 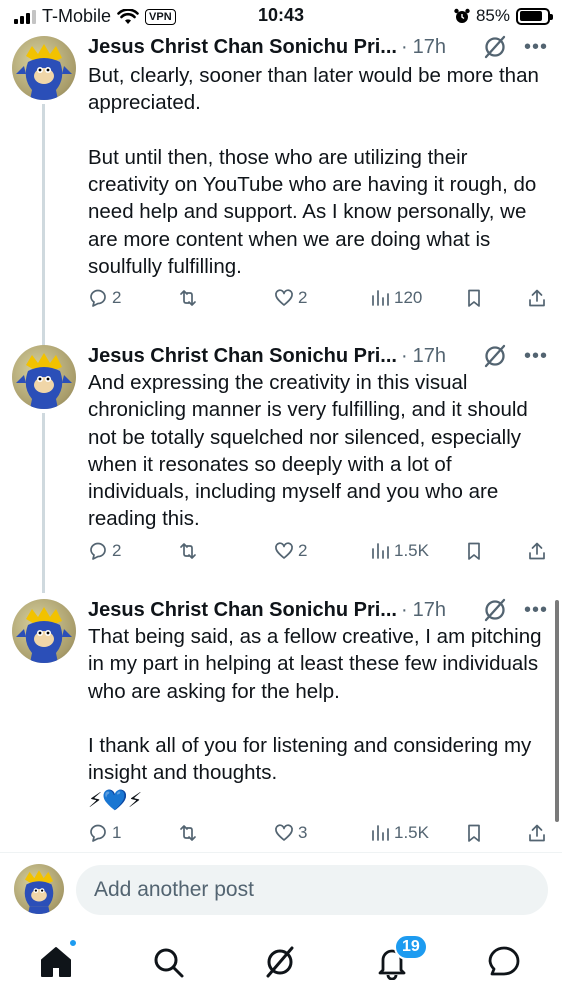 I want to click on tab-home, so click(x=58, y=959).